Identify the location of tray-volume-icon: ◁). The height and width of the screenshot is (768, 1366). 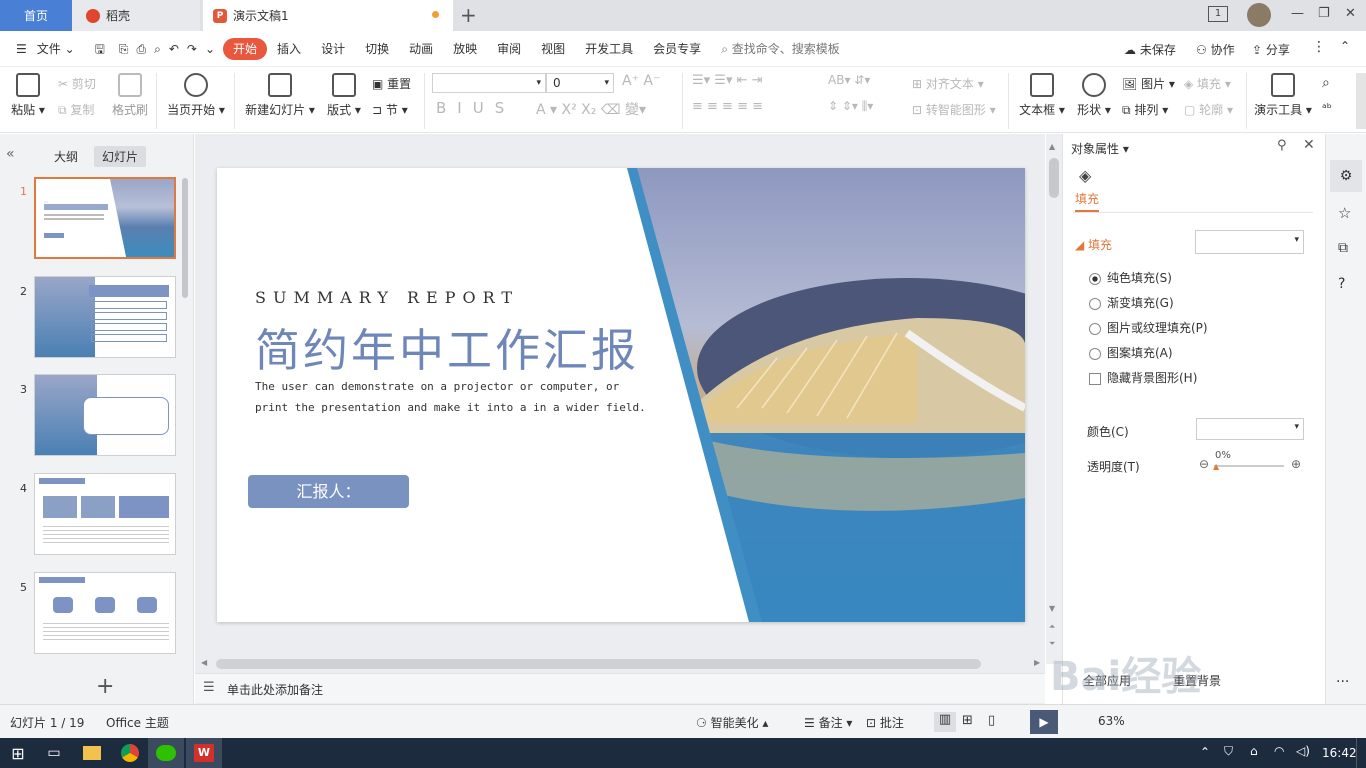
(1303, 751).